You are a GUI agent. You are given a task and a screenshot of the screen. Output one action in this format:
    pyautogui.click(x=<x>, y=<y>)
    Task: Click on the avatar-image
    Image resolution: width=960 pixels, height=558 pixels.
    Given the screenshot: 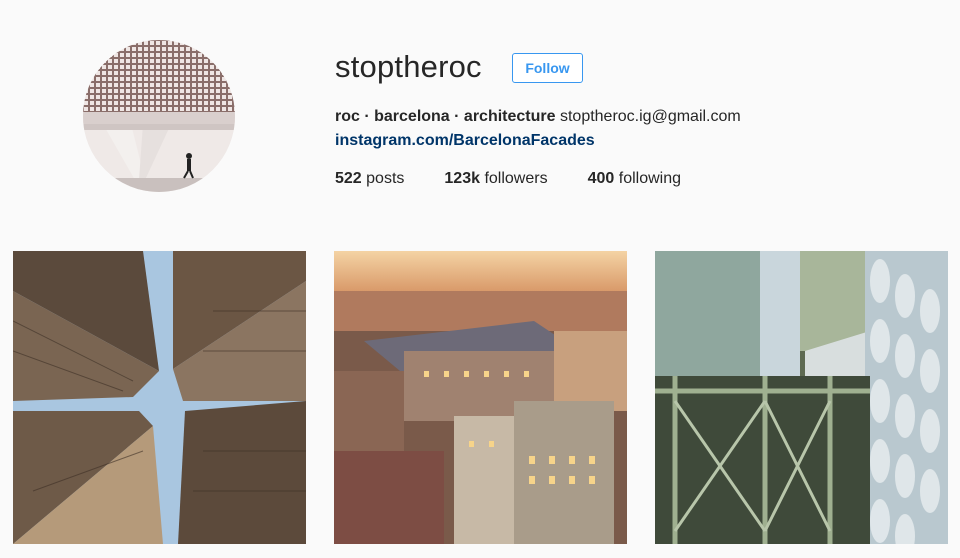 What is the action you would take?
    pyautogui.click(x=159, y=116)
    